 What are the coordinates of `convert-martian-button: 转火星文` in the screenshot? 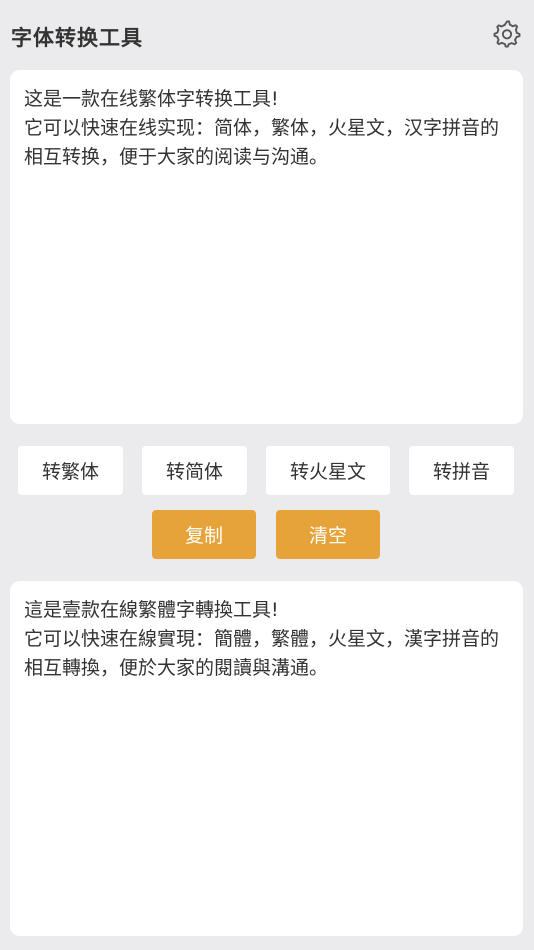 It's located at (328, 470).